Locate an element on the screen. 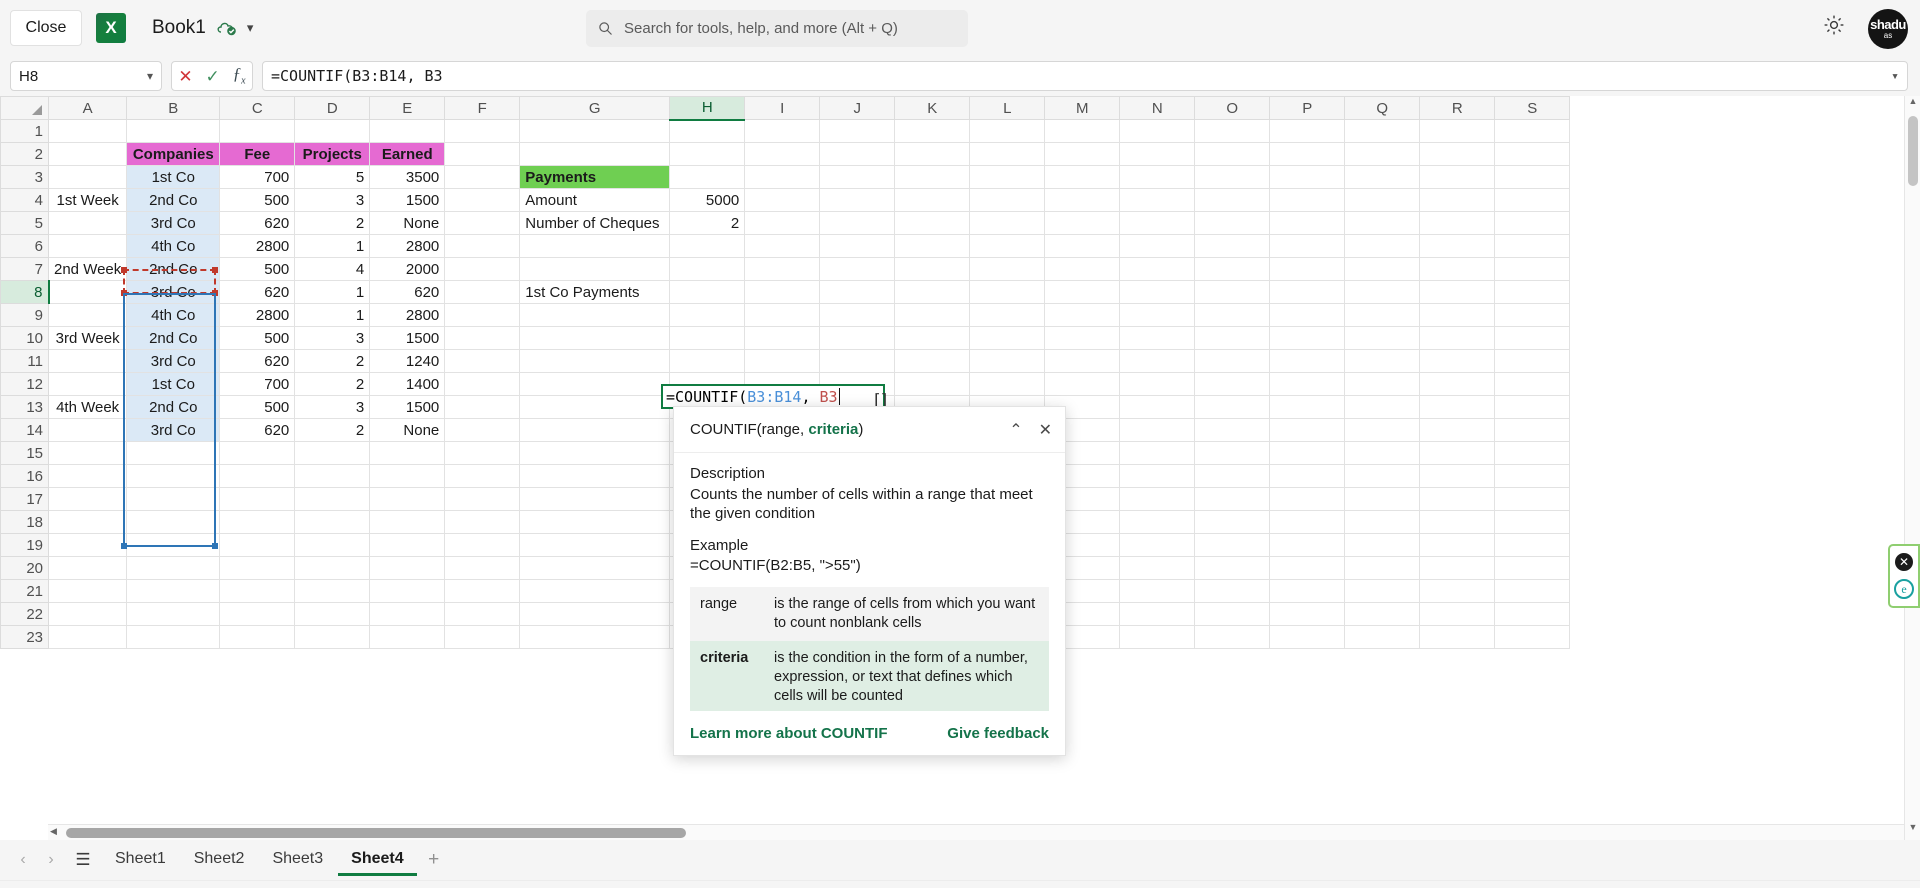 The image size is (1920, 888). row-header-5: 5 is located at coordinates (24, 223).